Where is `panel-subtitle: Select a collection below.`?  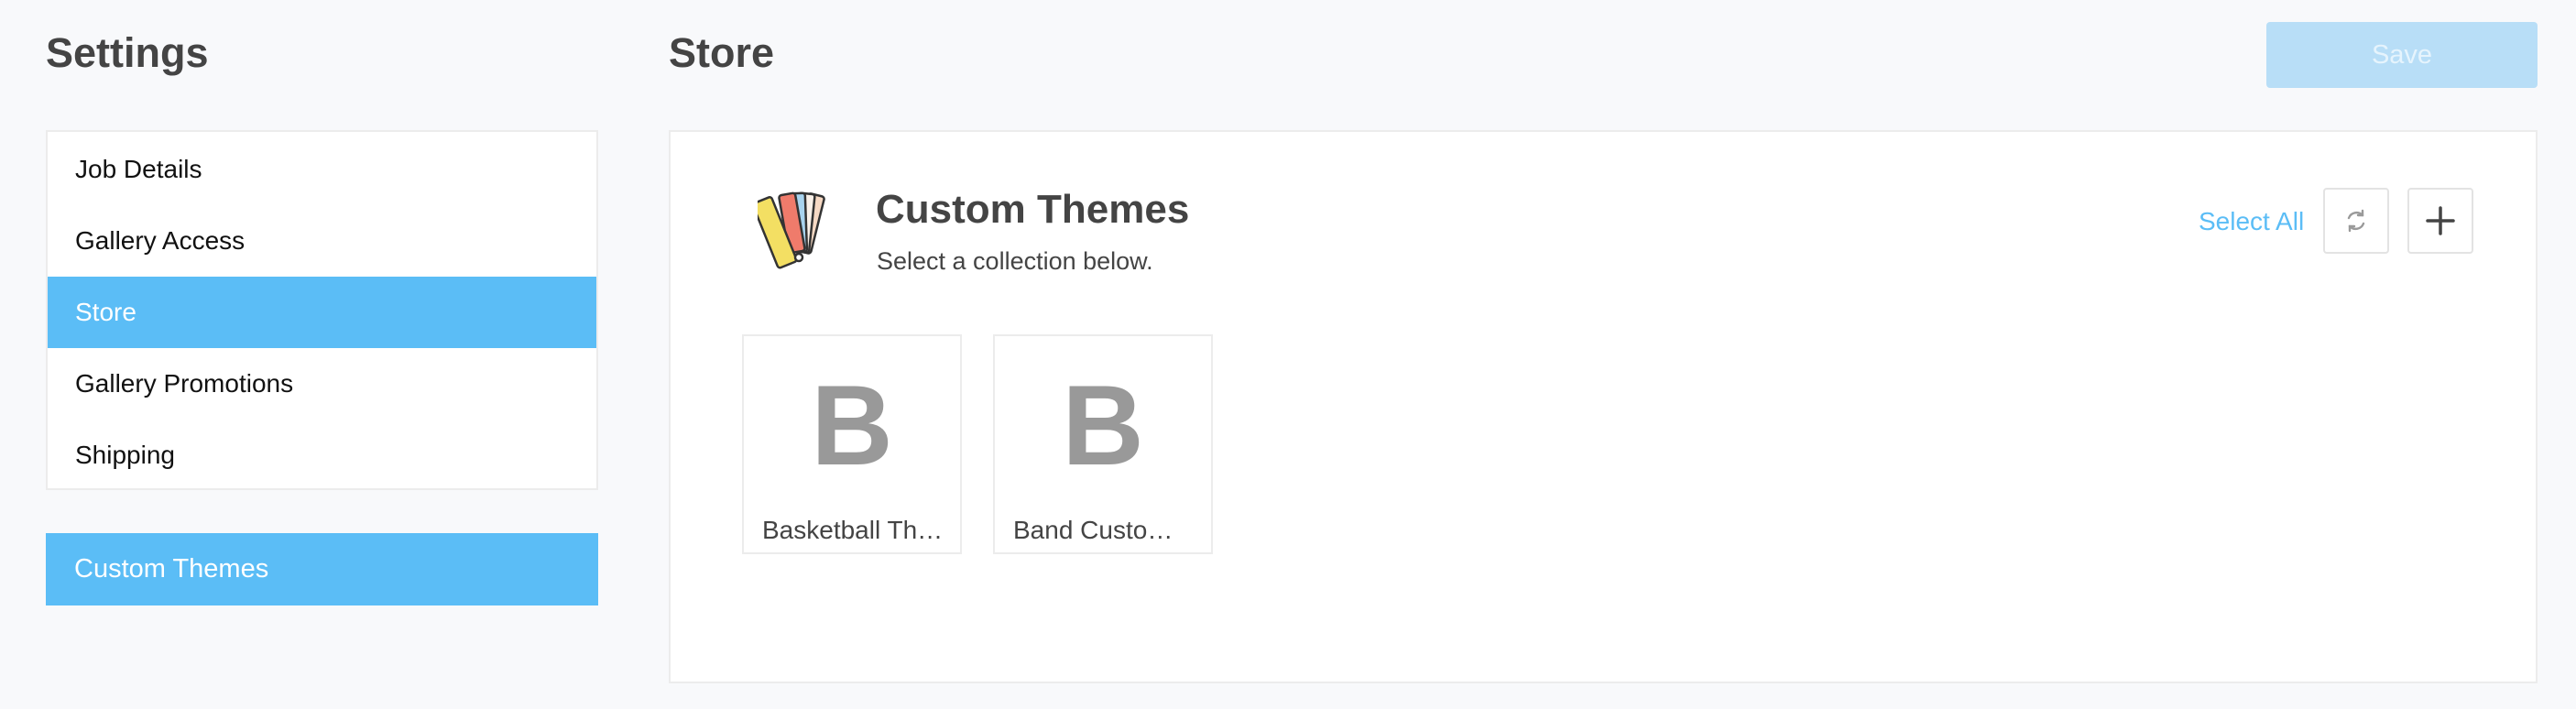 panel-subtitle: Select a collection below. is located at coordinates (1015, 261).